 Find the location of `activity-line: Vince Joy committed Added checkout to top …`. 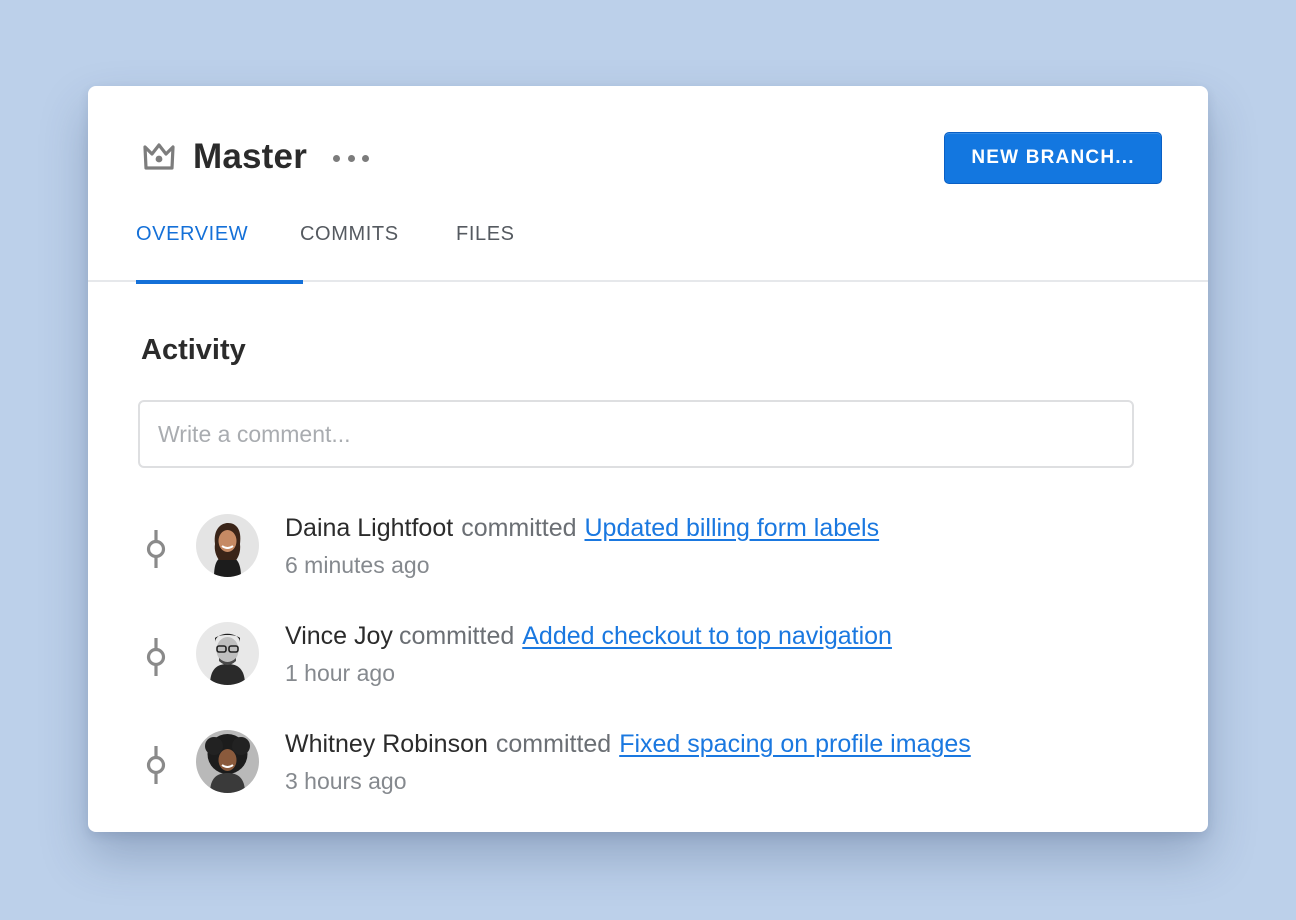

activity-line: Vince Joy committed Added checkout to top … is located at coordinates (588, 636).